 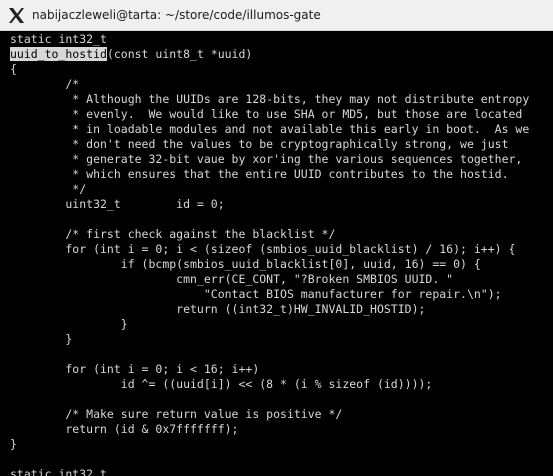 What do you see at coordinates (13, 69) in the screenshot?
I see `terminal-line: {` at bounding box center [13, 69].